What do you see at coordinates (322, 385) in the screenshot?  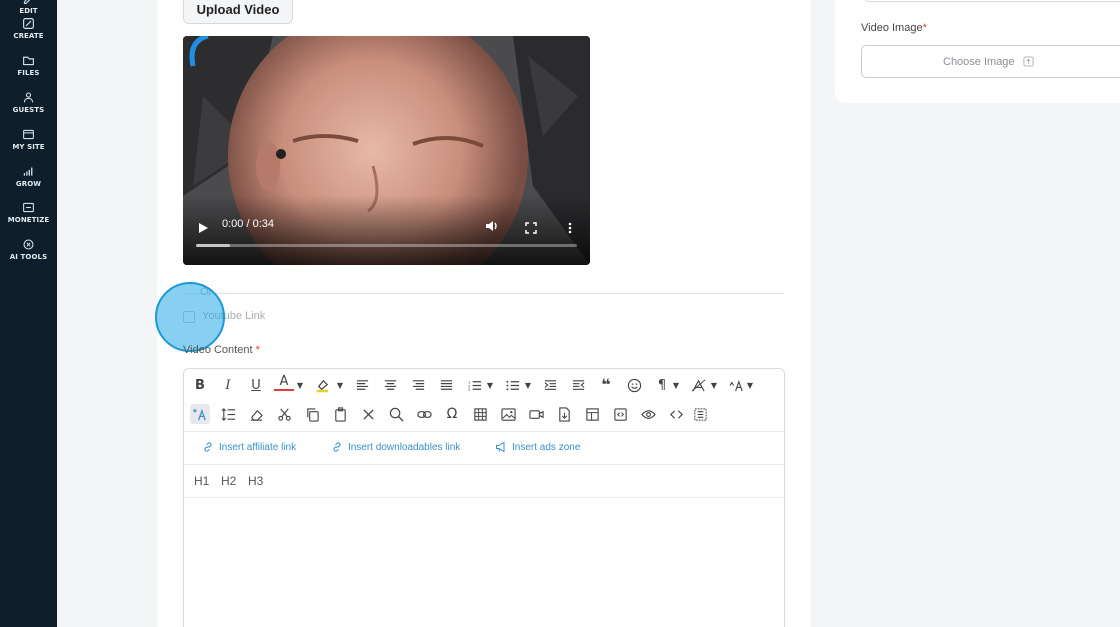 I see `highlight-color-icon` at bounding box center [322, 385].